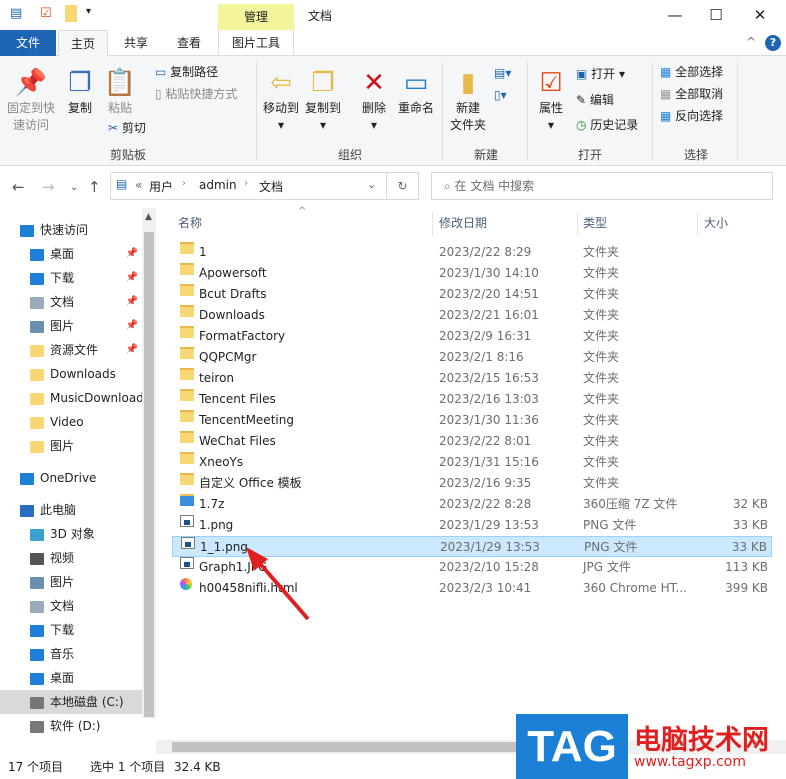 This screenshot has height=779, width=786. What do you see at coordinates (80, 91) in the screenshot?
I see `copy-button: ❐ 复制` at bounding box center [80, 91].